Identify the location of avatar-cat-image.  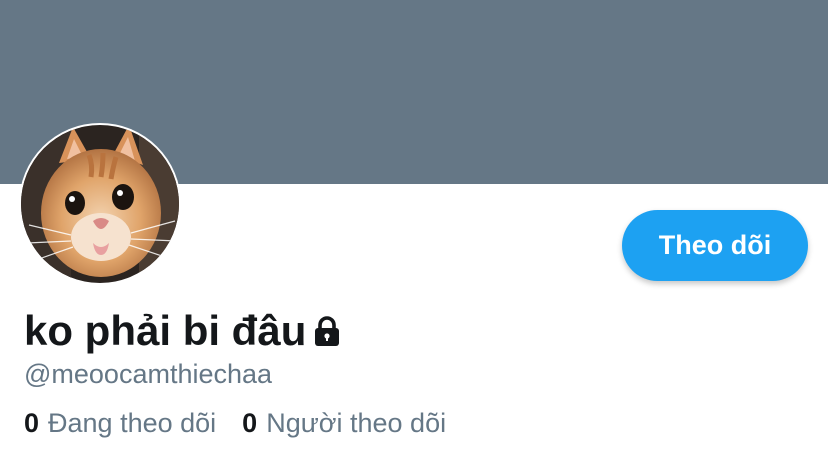
(100, 204).